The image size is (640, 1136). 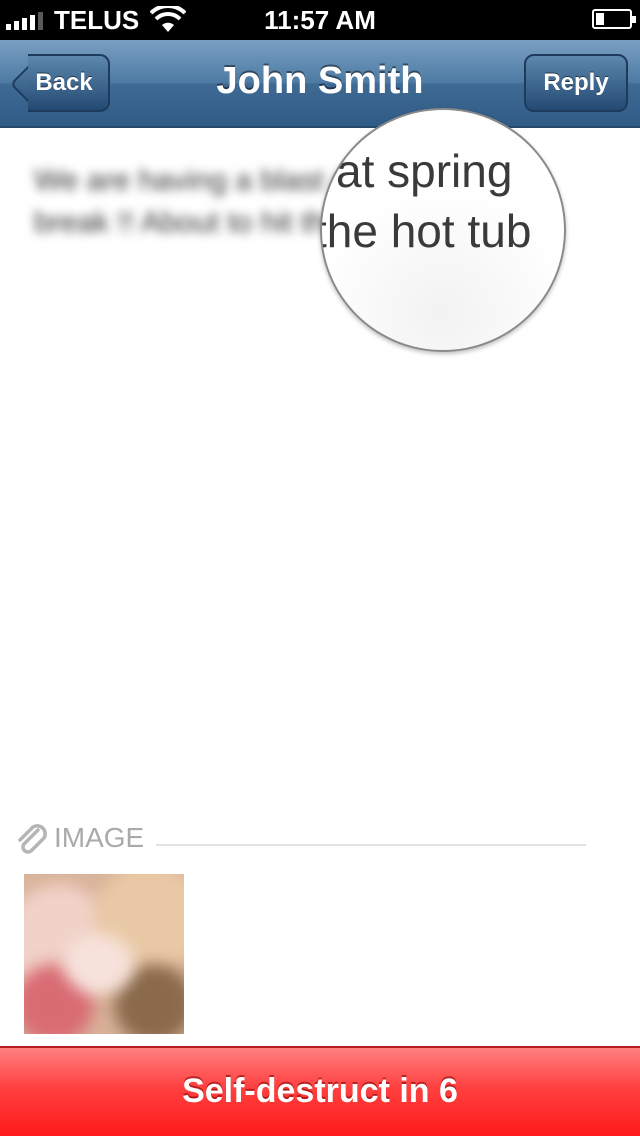 What do you see at coordinates (32, 839) in the screenshot?
I see `paperclip-icon` at bounding box center [32, 839].